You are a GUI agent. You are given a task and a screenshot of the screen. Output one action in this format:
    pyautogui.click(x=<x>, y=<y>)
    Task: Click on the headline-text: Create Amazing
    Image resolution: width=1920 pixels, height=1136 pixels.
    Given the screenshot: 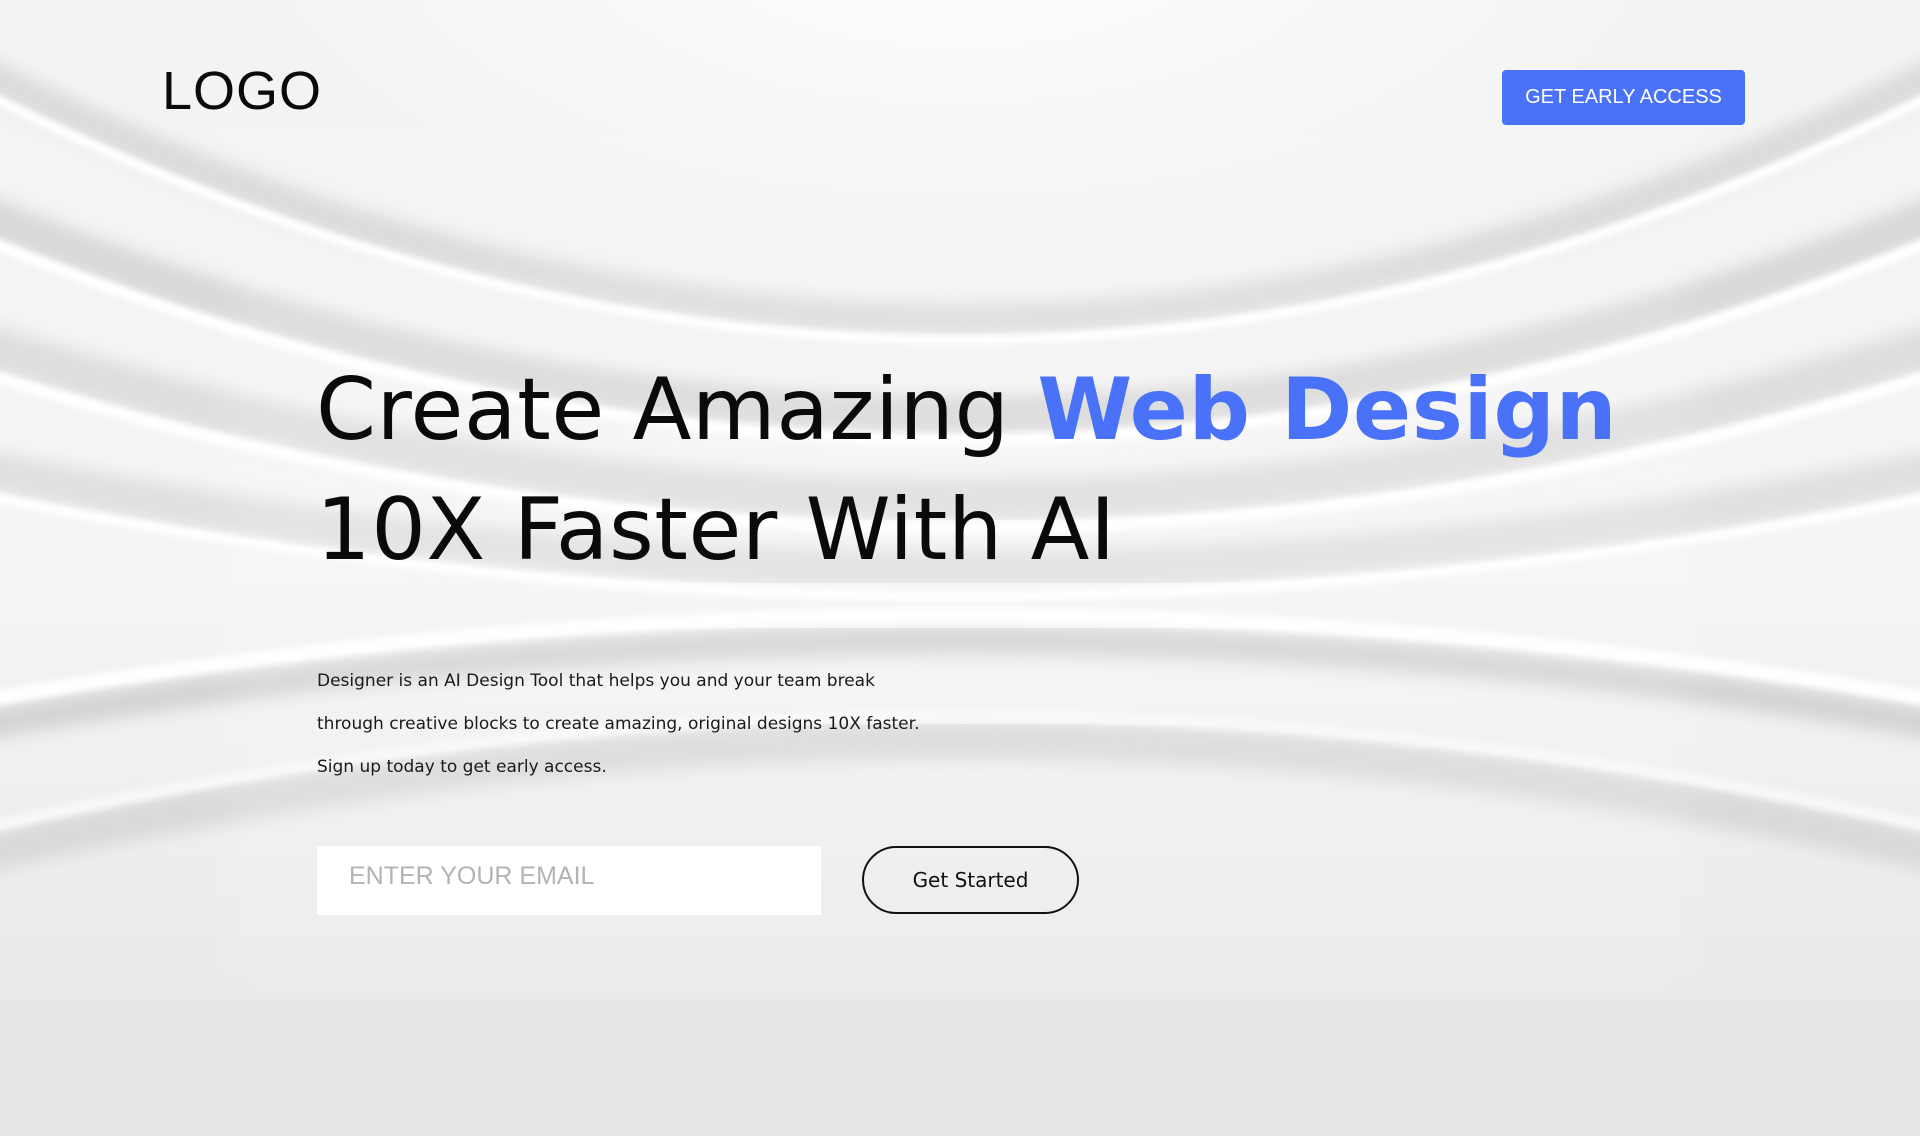 What is the action you would take?
    pyautogui.click(x=677, y=410)
    